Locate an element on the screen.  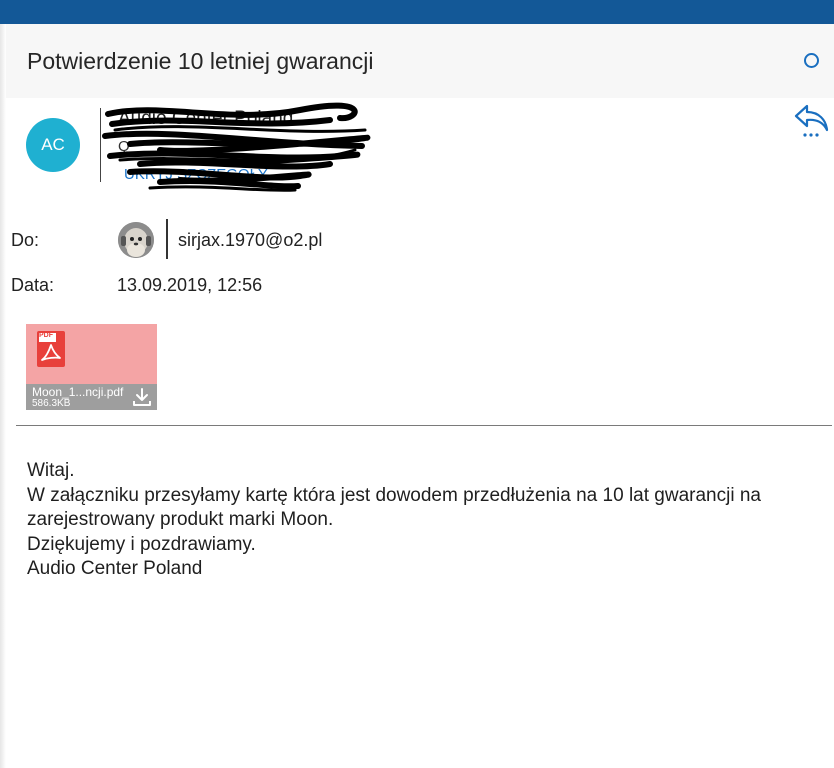
recipient-divider is located at coordinates (167, 239).